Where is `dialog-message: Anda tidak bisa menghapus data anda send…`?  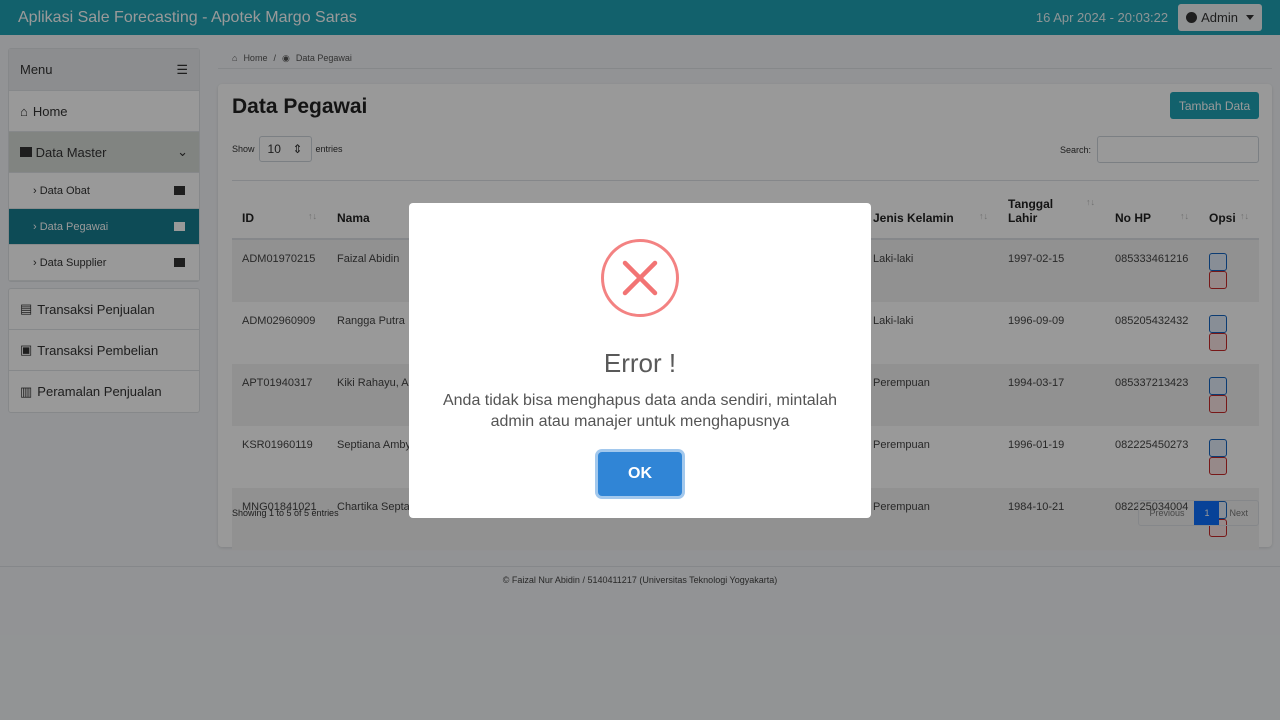
dialog-message: Anda tidak bisa menghapus data anda send… is located at coordinates (640, 411).